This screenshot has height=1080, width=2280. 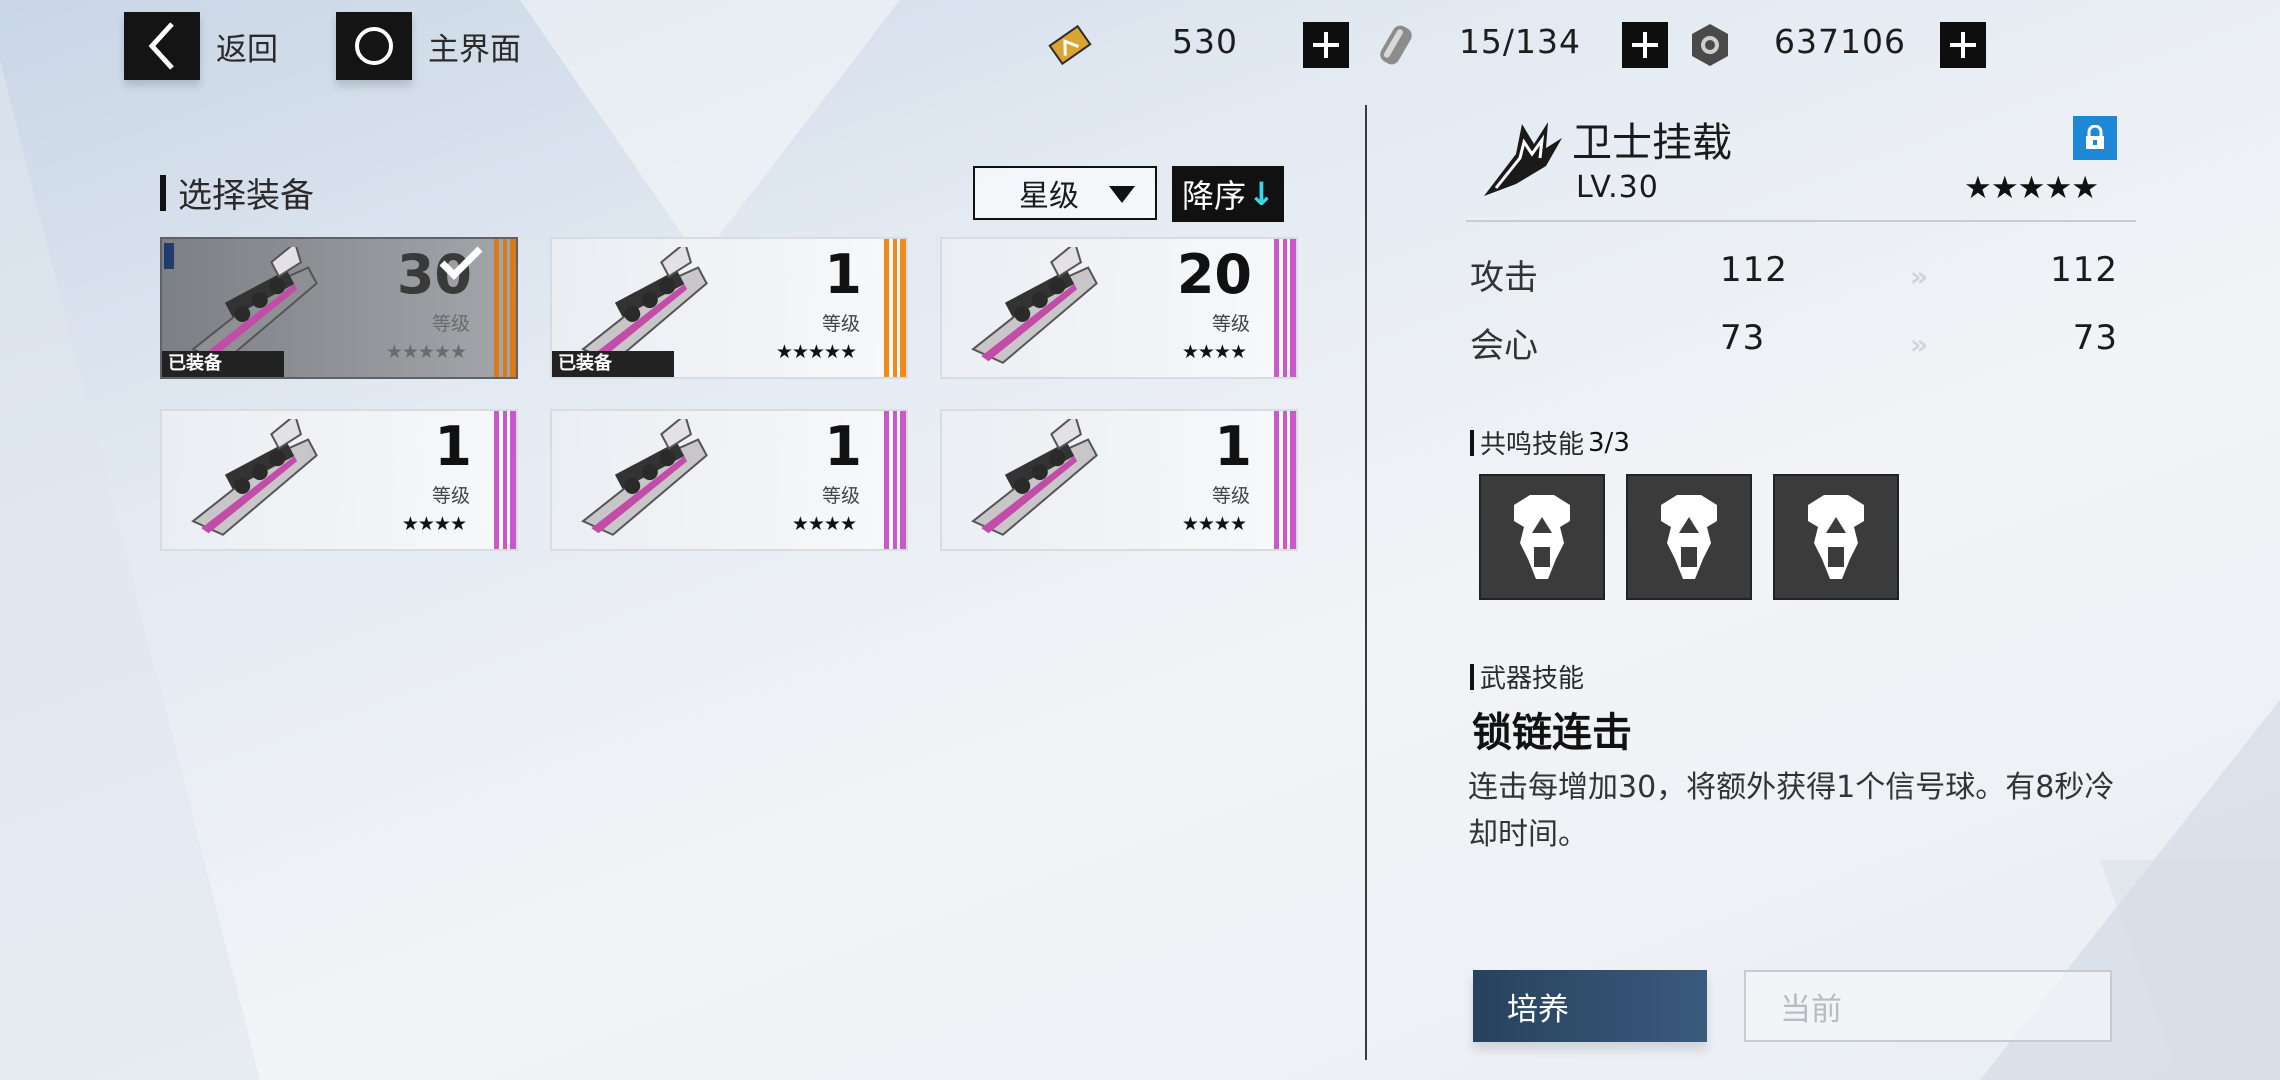 What do you see at coordinates (2095, 338) in the screenshot?
I see `stat-next: 73` at bounding box center [2095, 338].